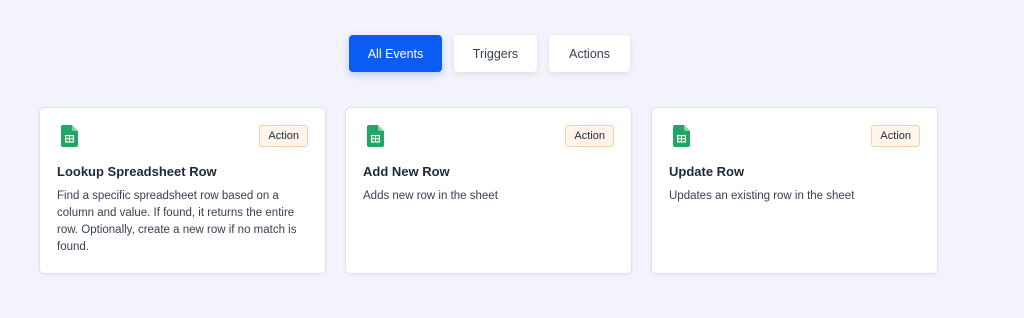 Image resolution: width=1024 pixels, height=318 pixels. What do you see at coordinates (406, 171) in the screenshot?
I see `card-title: Add New Row` at bounding box center [406, 171].